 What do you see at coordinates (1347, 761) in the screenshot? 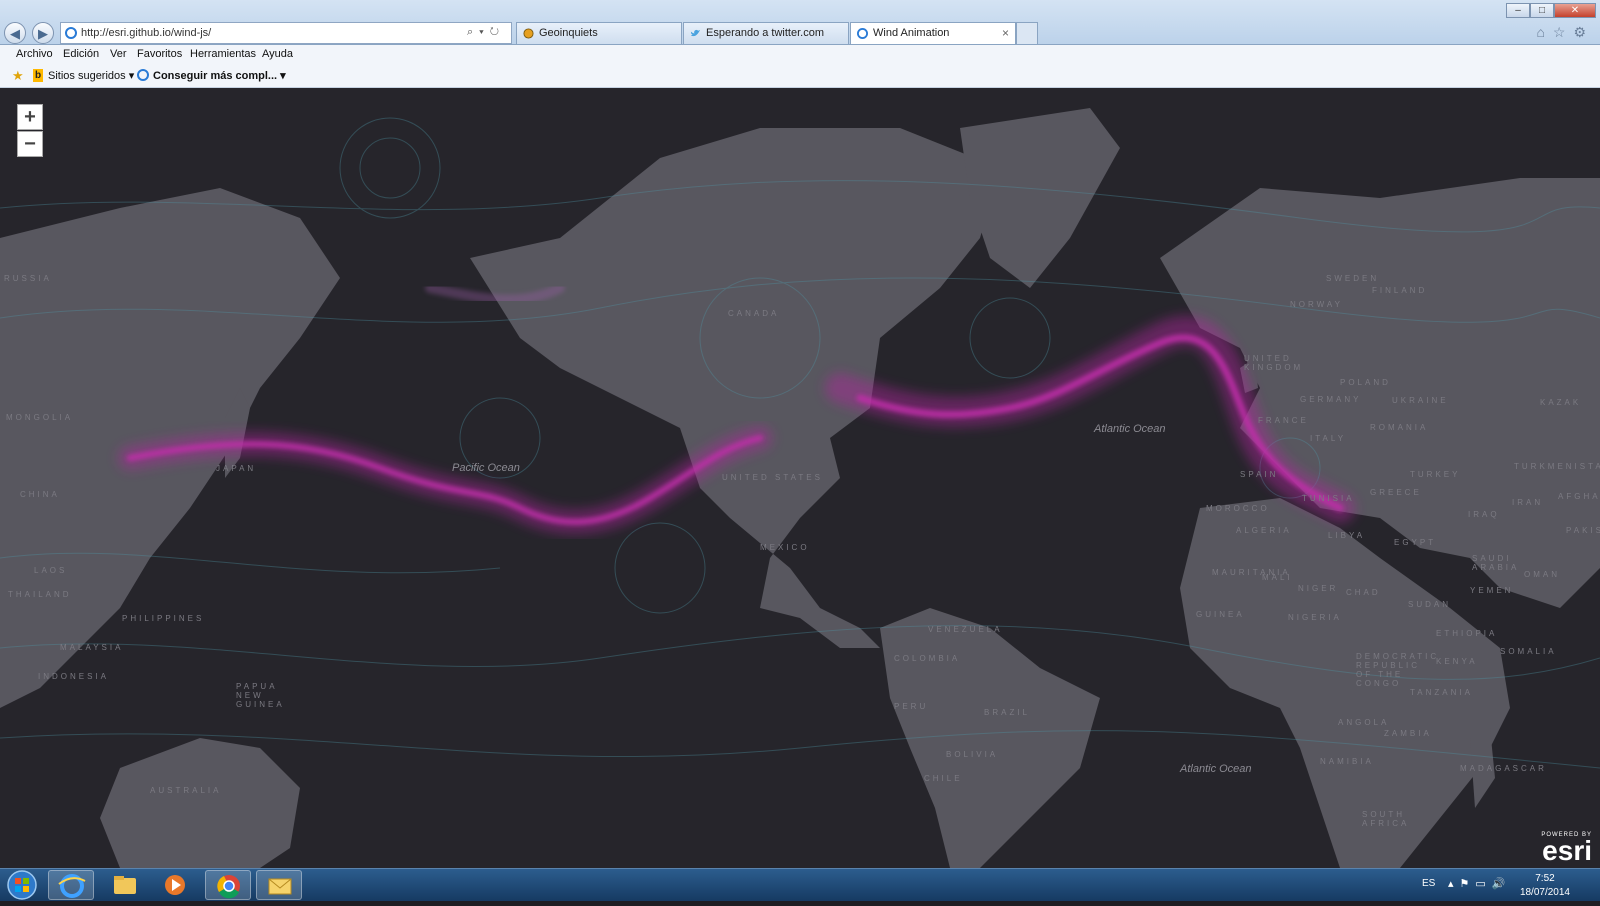
I see `country-label: NAMIBIA` at bounding box center [1347, 761].